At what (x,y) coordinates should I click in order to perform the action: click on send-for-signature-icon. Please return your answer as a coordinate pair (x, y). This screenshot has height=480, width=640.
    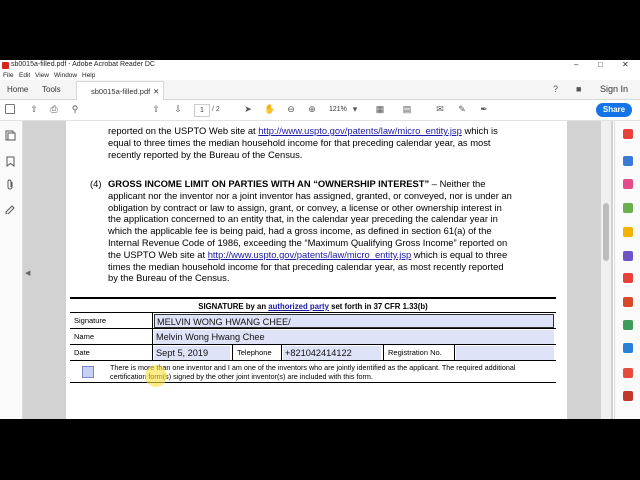
    Looking at the image, I should click on (628, 302).